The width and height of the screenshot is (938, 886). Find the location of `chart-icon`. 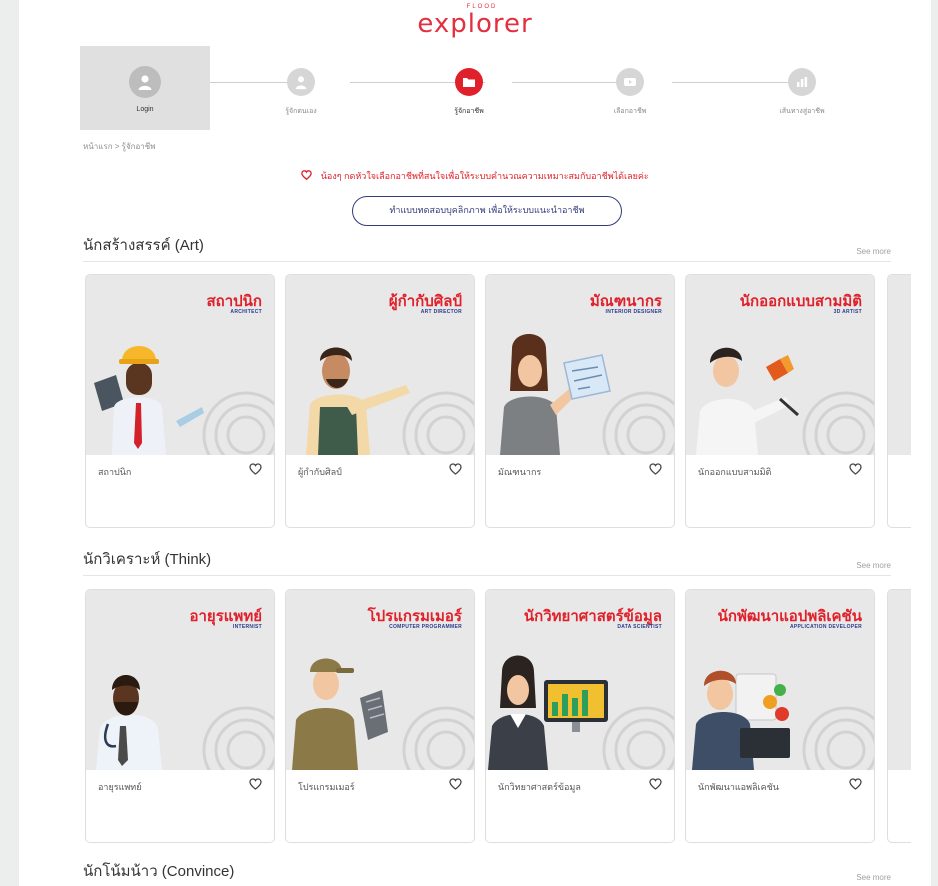

chart-icon is located at coordinates (802, 82).